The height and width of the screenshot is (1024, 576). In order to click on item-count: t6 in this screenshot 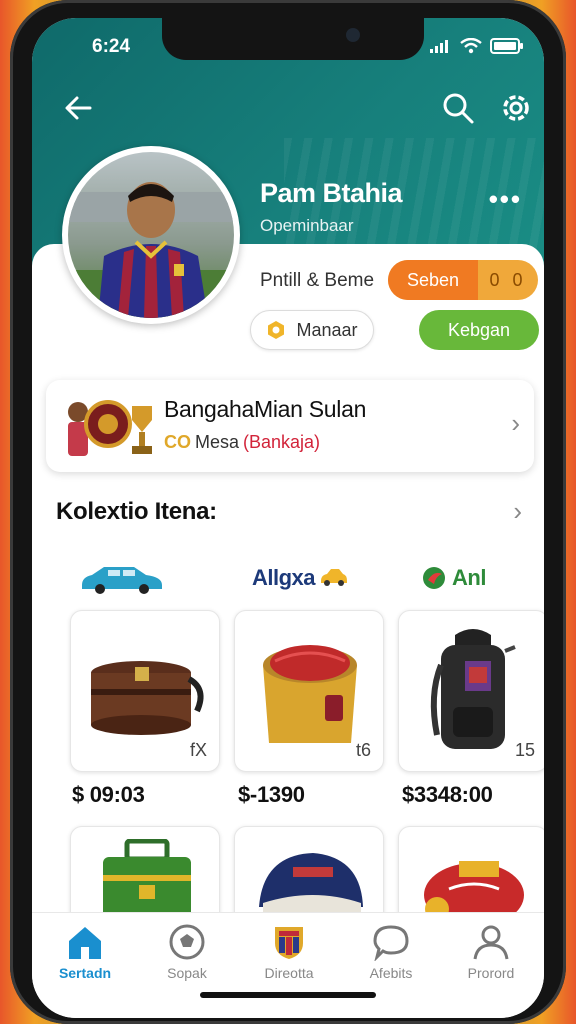, I will do `click(363, 750)`.